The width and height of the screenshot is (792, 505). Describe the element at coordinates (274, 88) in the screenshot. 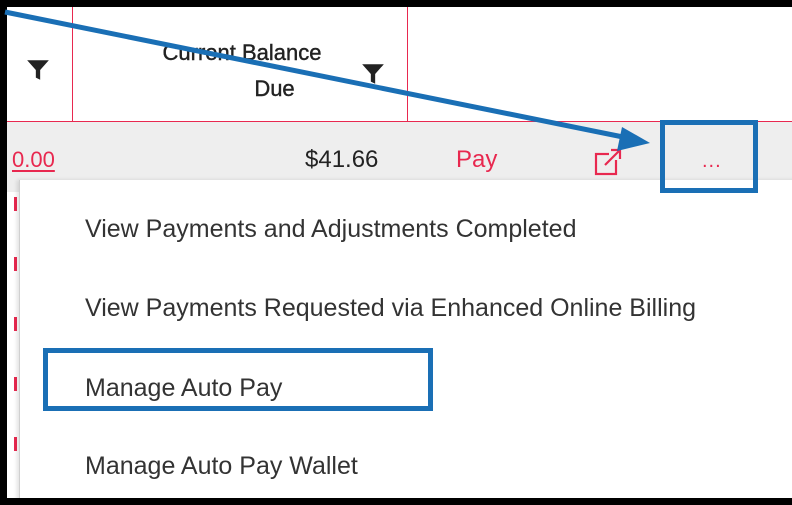

I see `header-label-line2: Due` at that location.